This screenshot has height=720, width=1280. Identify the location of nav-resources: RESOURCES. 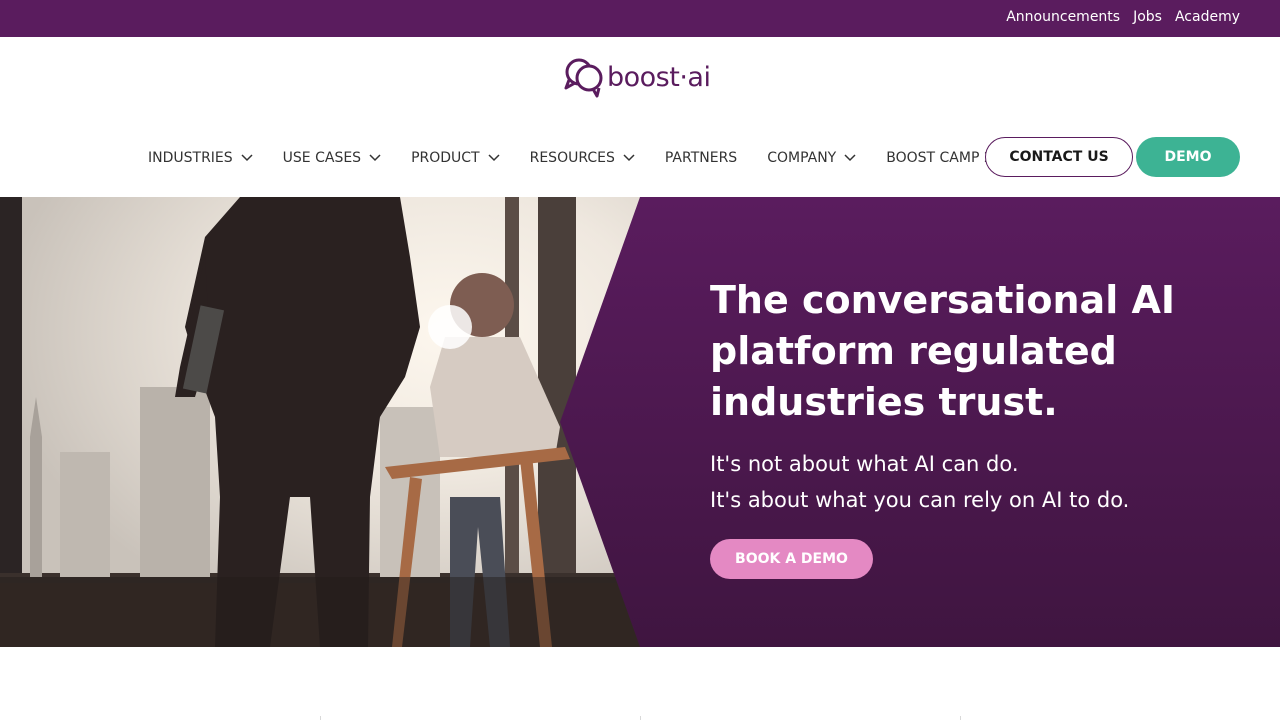
(582, 158).